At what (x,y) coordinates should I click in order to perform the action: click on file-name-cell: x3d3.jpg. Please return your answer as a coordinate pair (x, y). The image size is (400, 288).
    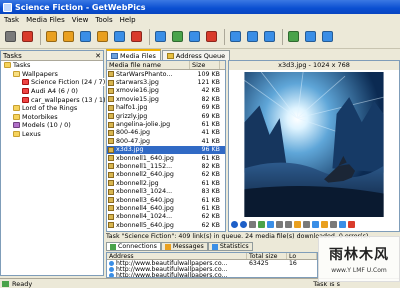
    Looking at the image, I should click on (148, 149).